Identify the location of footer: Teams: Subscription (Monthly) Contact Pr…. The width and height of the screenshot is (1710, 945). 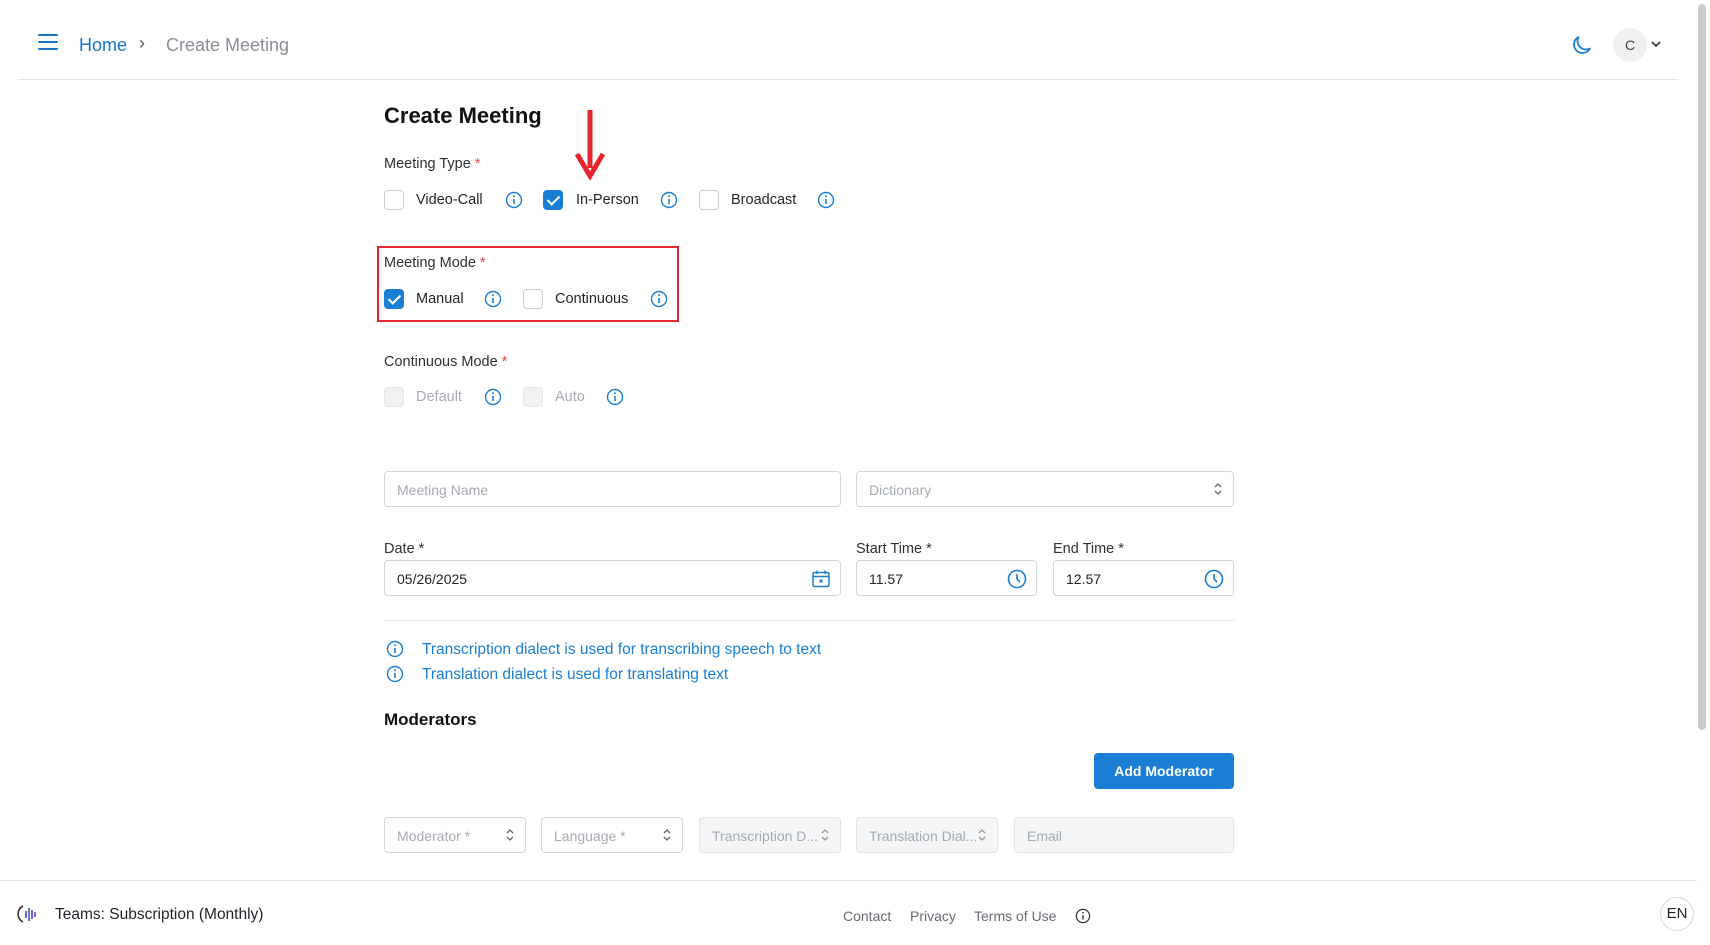
(848, 912).